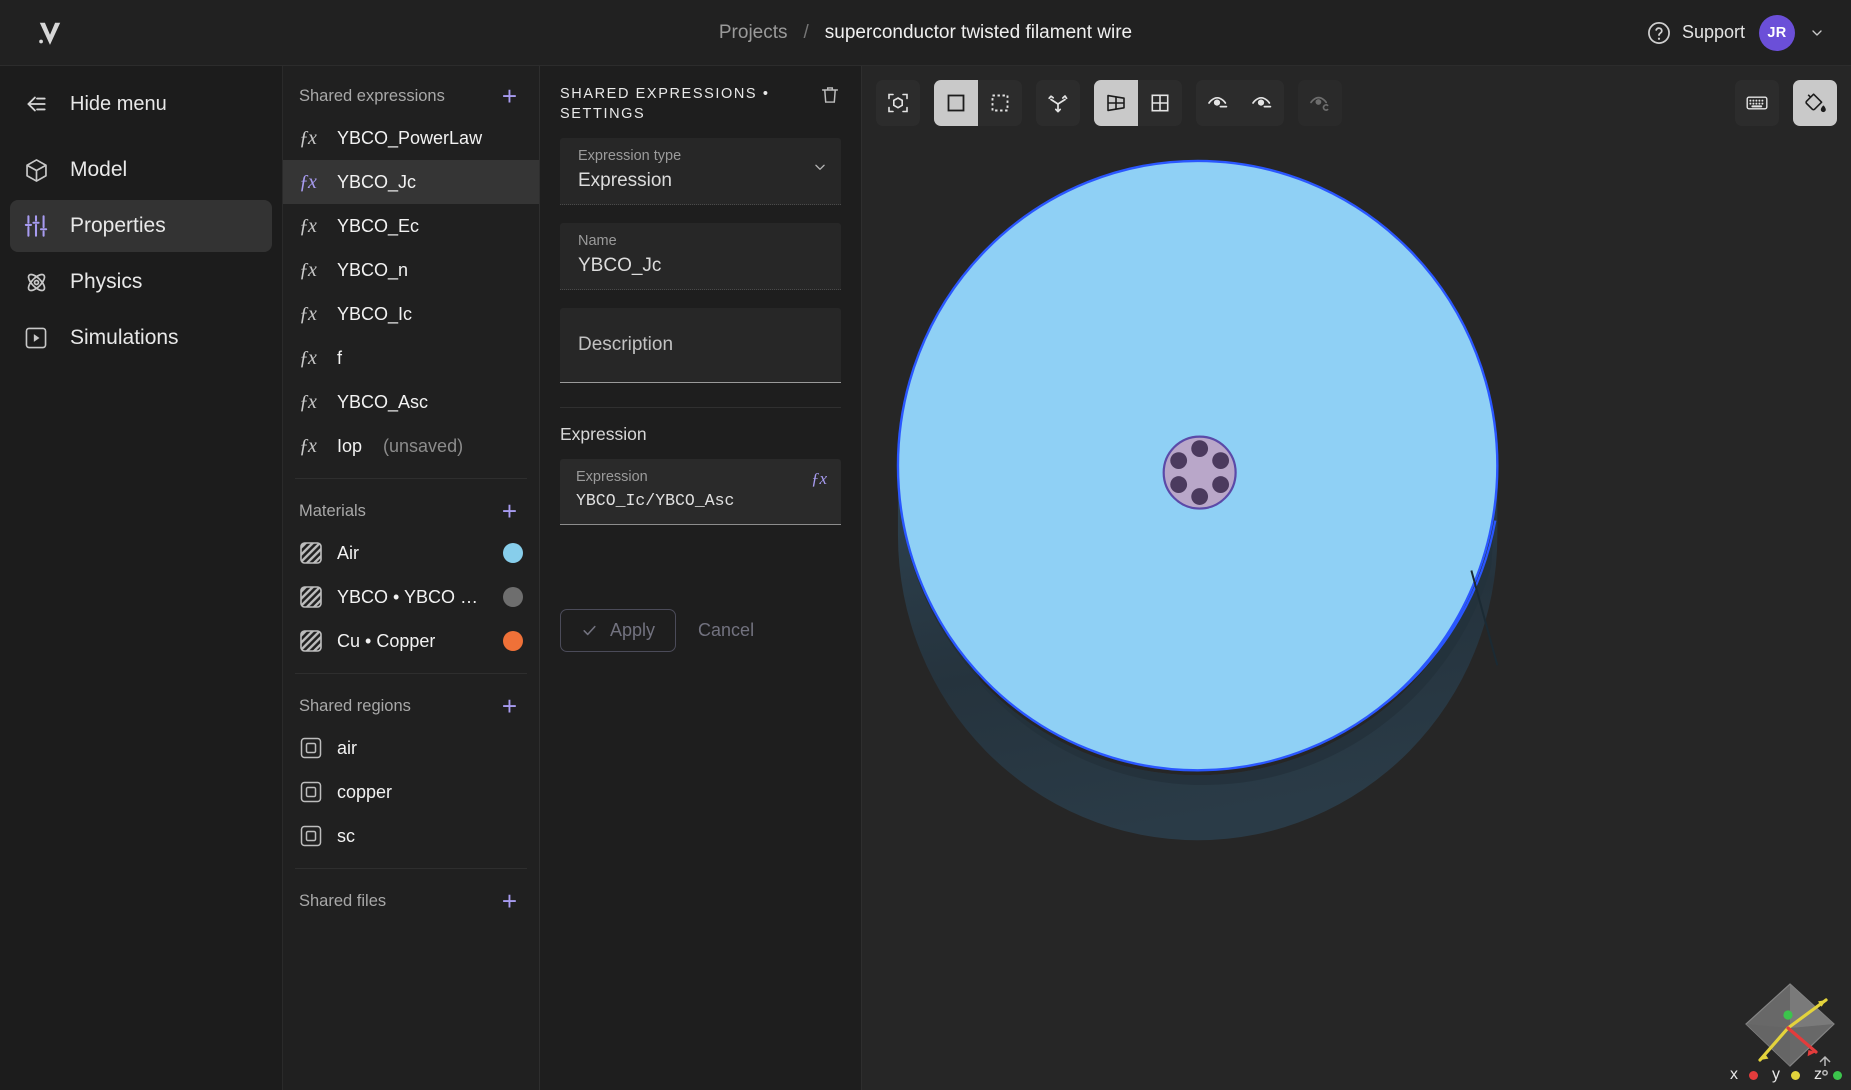 The image size is (1851, 1090). What do you see at coordinates (141, 170) in the screenshot?
I see `sidebar-item-model: Model` at bounding box center [141, 170].